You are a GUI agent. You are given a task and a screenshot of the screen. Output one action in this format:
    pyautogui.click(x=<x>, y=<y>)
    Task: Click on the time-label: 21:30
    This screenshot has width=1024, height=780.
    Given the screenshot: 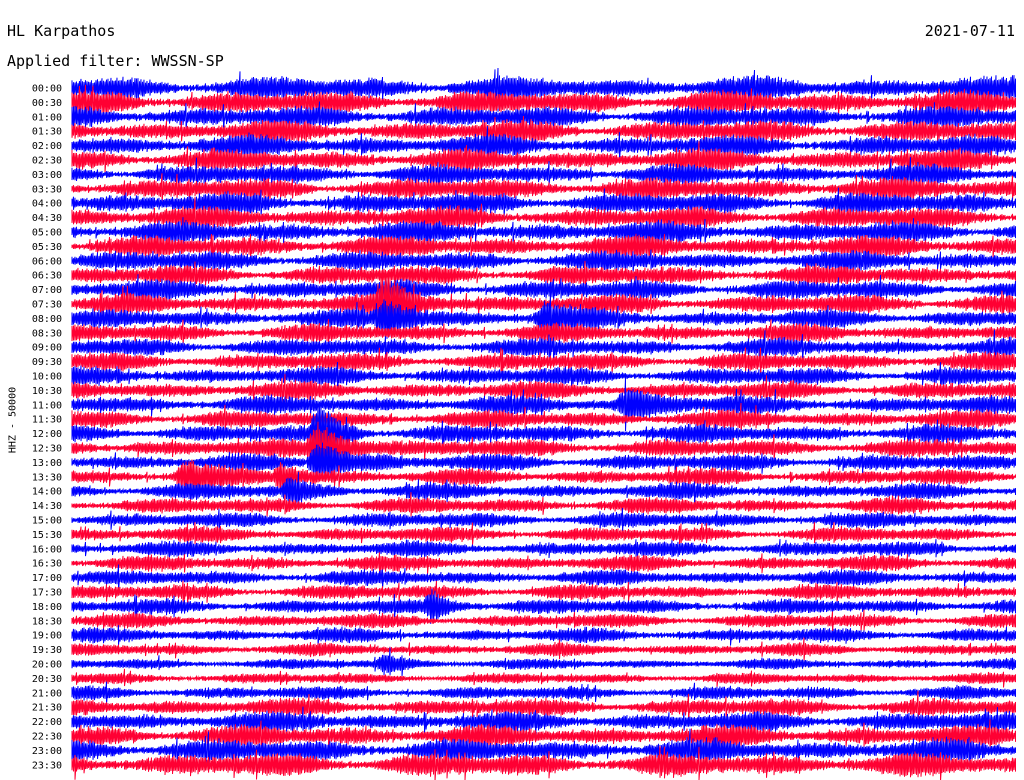 What is the action you would take?
    pyautogui.click(x=47, y=708)
    